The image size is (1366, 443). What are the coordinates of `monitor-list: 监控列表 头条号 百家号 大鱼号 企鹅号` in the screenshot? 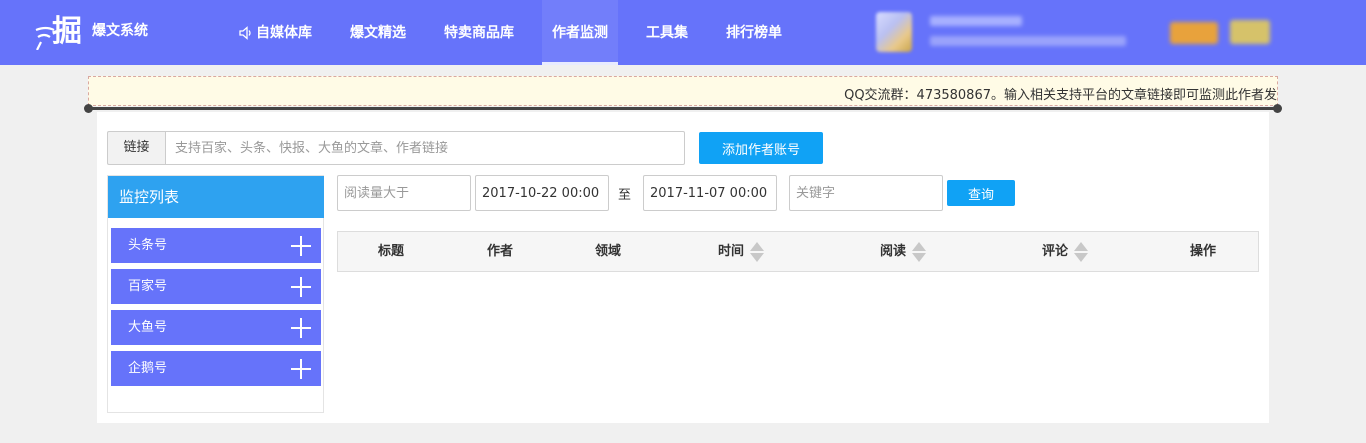 It's located at (215, 294).